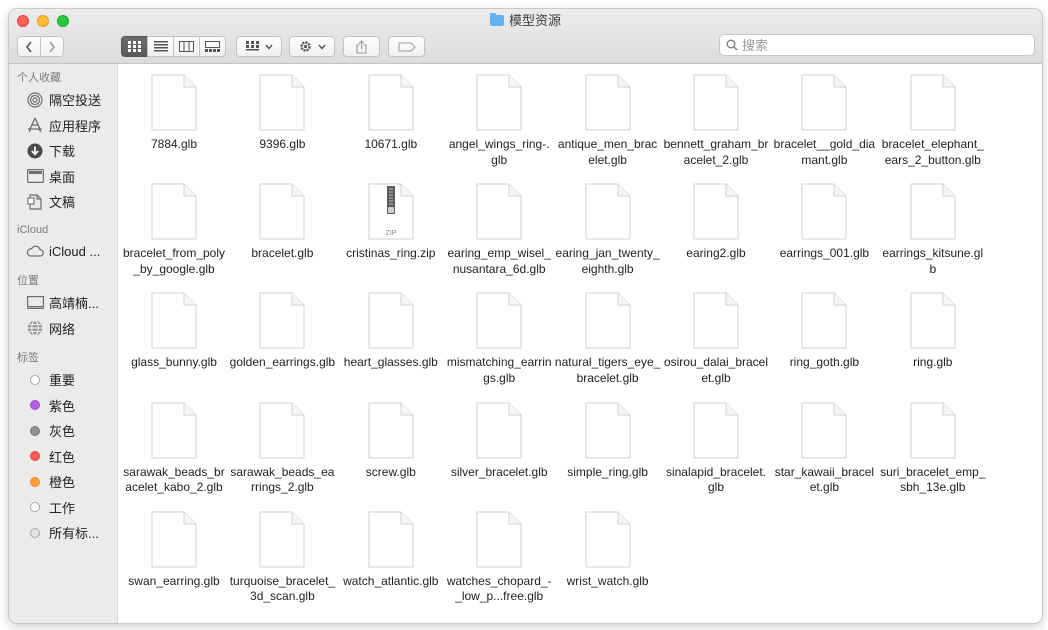 This screenshot has height=630, width=1048. What do you see at coordinates (933, 225) in the screenshot?
I see `file-item: earrings_kitsune.glb` at bounding box center [933, 225].